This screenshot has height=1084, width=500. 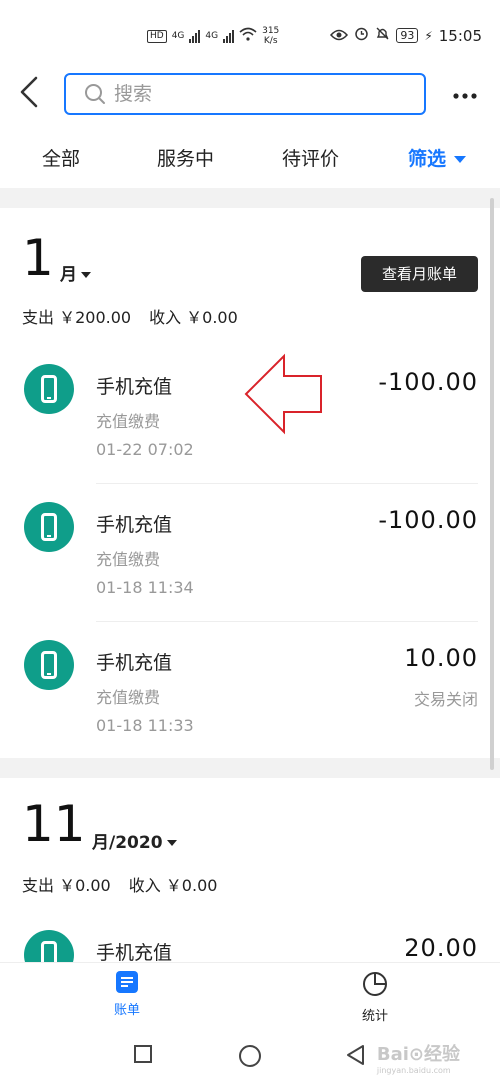 What do you see at coordinates (157, 36) in the screenshot?
I see `hd-indicator: HD` at bounding box center [157, 36].